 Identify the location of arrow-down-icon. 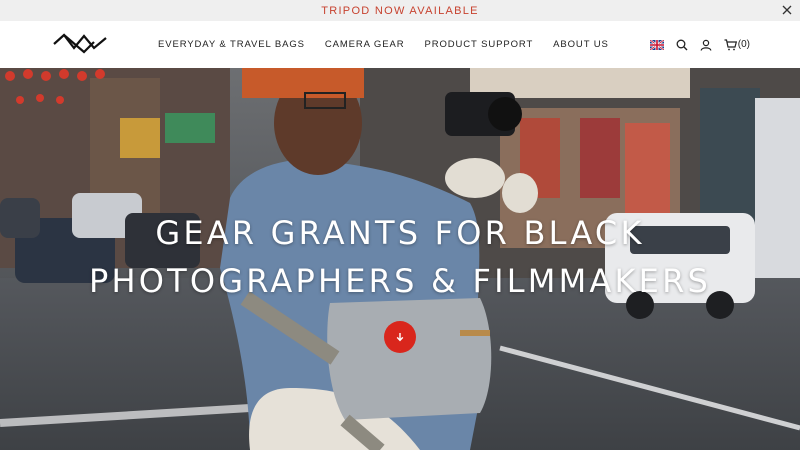
(400, 337).